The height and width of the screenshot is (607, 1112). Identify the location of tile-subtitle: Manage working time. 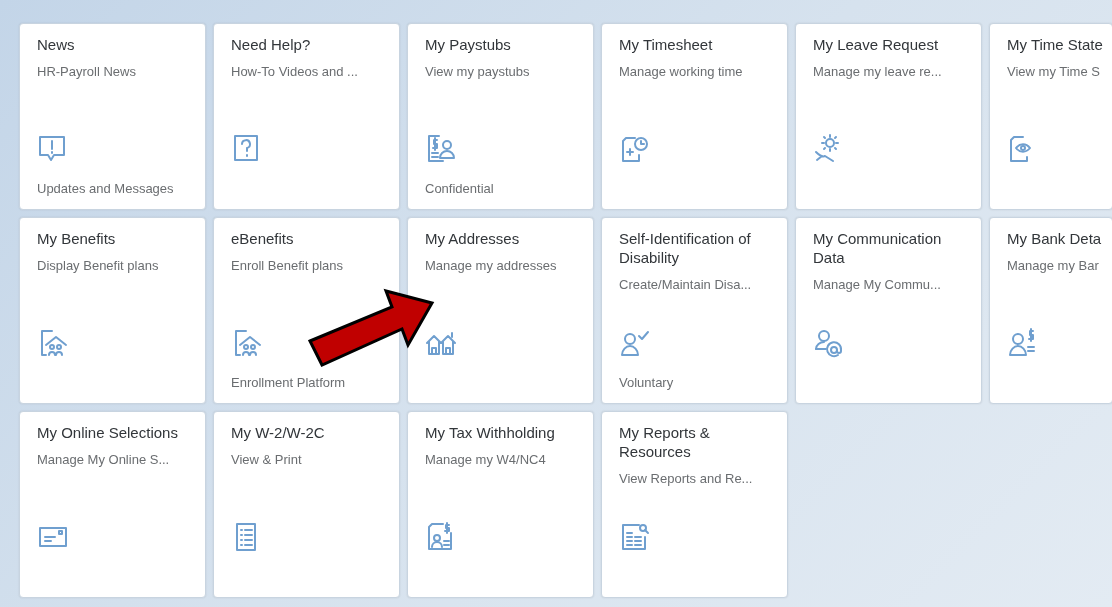
(681, 71).